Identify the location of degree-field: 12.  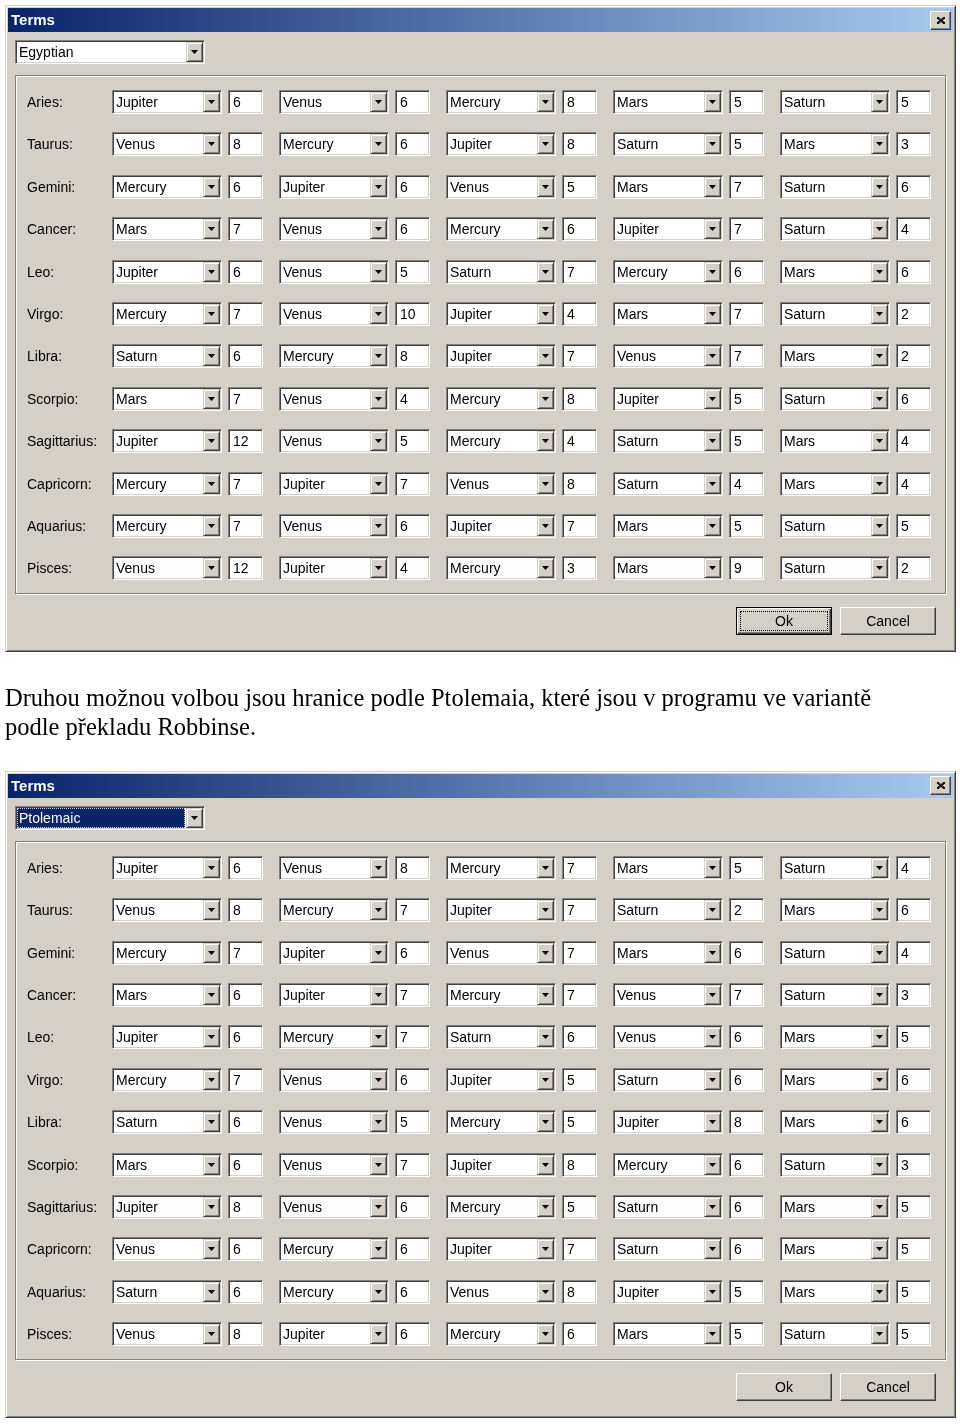
(245, 441).